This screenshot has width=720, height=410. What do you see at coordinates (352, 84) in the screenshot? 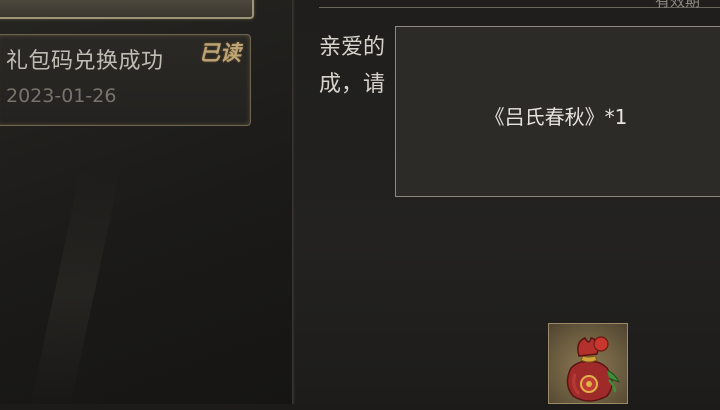
I see `mail-body-line-2: 成，请` at bounding box center [352, 84].